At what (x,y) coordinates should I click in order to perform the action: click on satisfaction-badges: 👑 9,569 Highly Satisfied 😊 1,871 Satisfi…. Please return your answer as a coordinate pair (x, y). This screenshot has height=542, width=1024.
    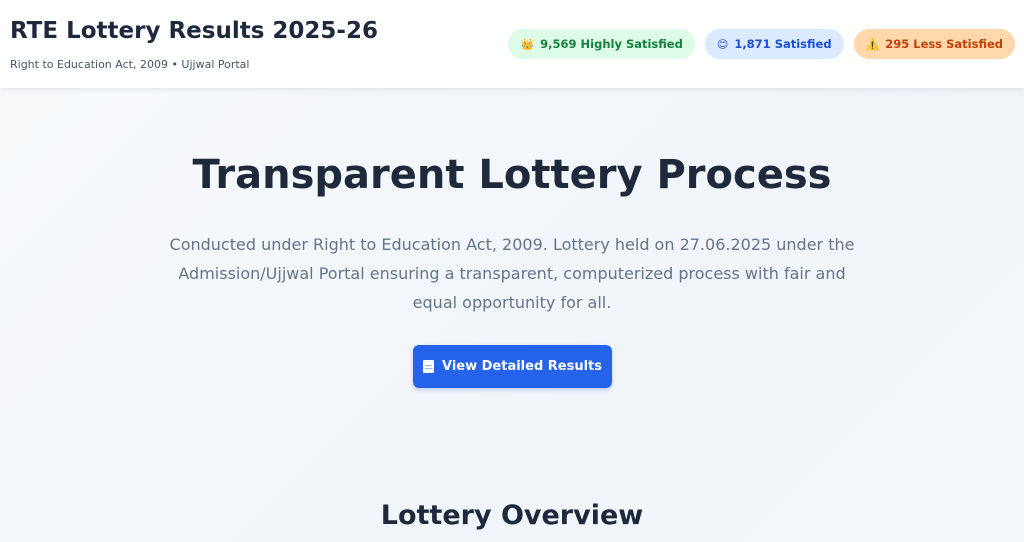
    Looking at the image, I should click on (761, 44).